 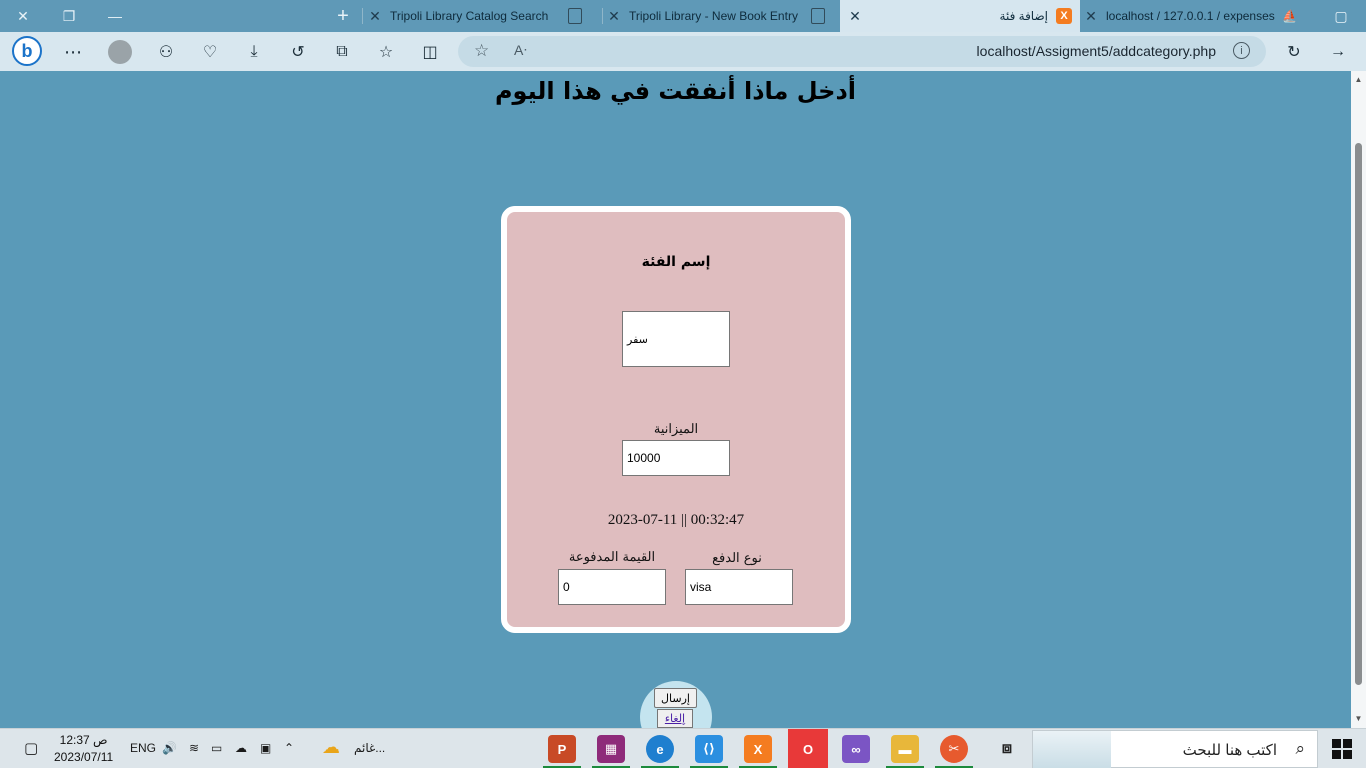 I want to click on clock: 12:37 ص 2023/07/11, so click(x=83, y=749).